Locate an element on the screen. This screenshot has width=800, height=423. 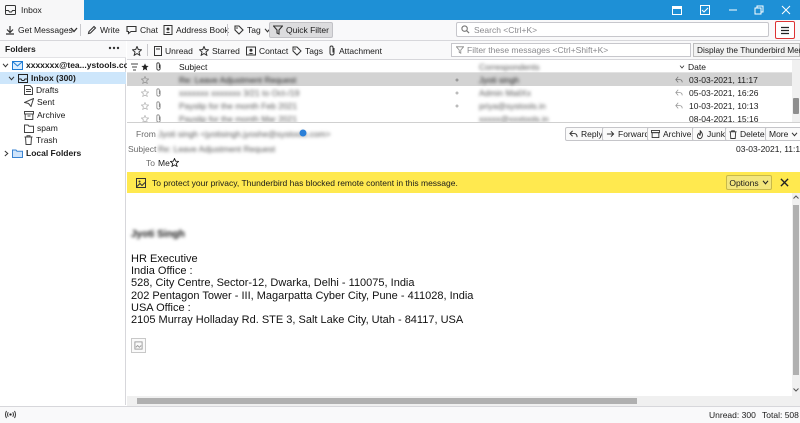
folder-label: Trash is located at coordinates (47, 140).